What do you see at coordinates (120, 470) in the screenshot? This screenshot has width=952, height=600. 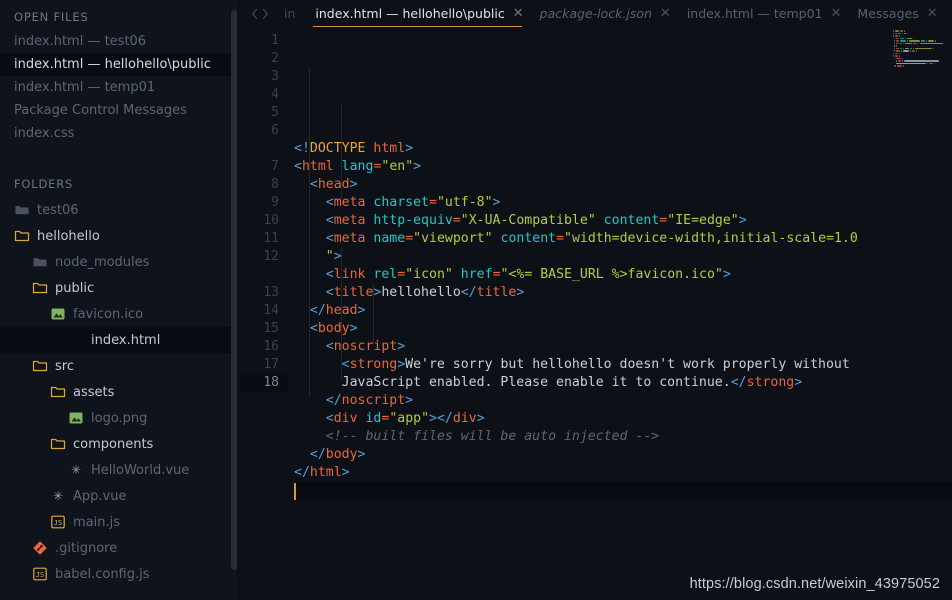 I see `tree-file-item: ✳ HelloWorld.vue` at bounding box center [120, 470].